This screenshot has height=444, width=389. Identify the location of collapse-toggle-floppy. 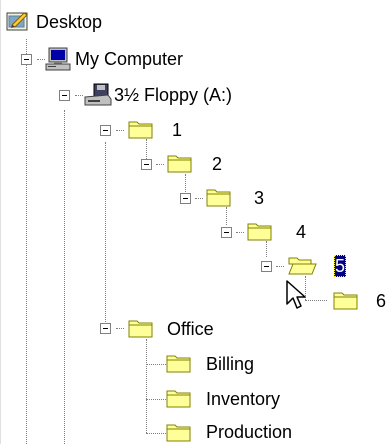
(64, 95).